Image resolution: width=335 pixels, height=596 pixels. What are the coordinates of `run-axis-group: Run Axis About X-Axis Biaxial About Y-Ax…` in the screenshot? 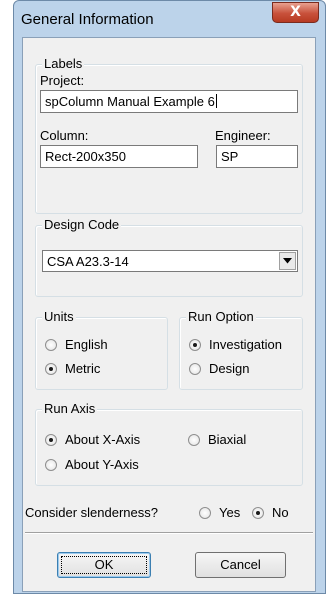 It's located at (169, 443).